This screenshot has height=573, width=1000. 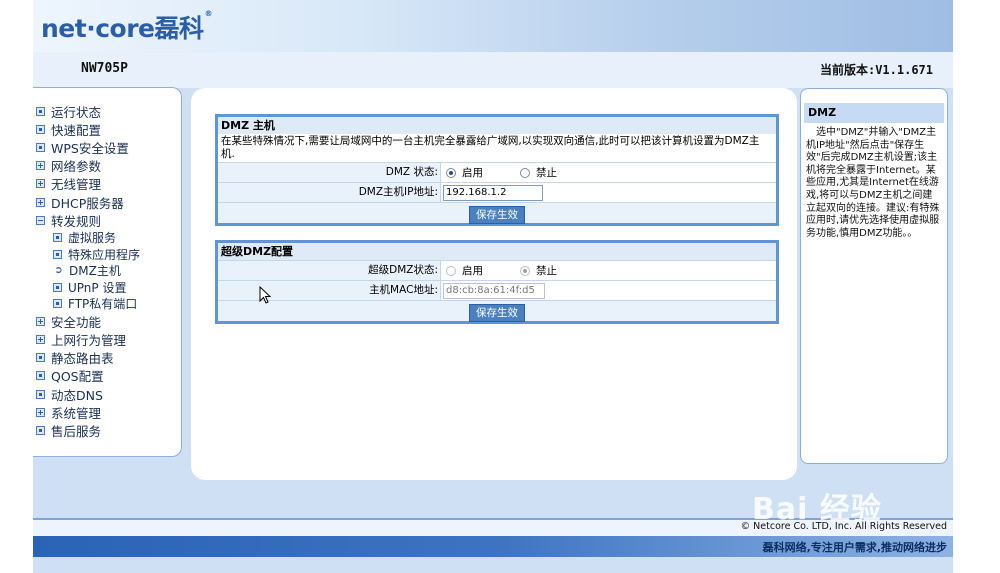 What do you see at coordinates (76, 322) in the screenshot?
I see `sidebar-item-label: 安全功能` at bounding box center [76, 322].